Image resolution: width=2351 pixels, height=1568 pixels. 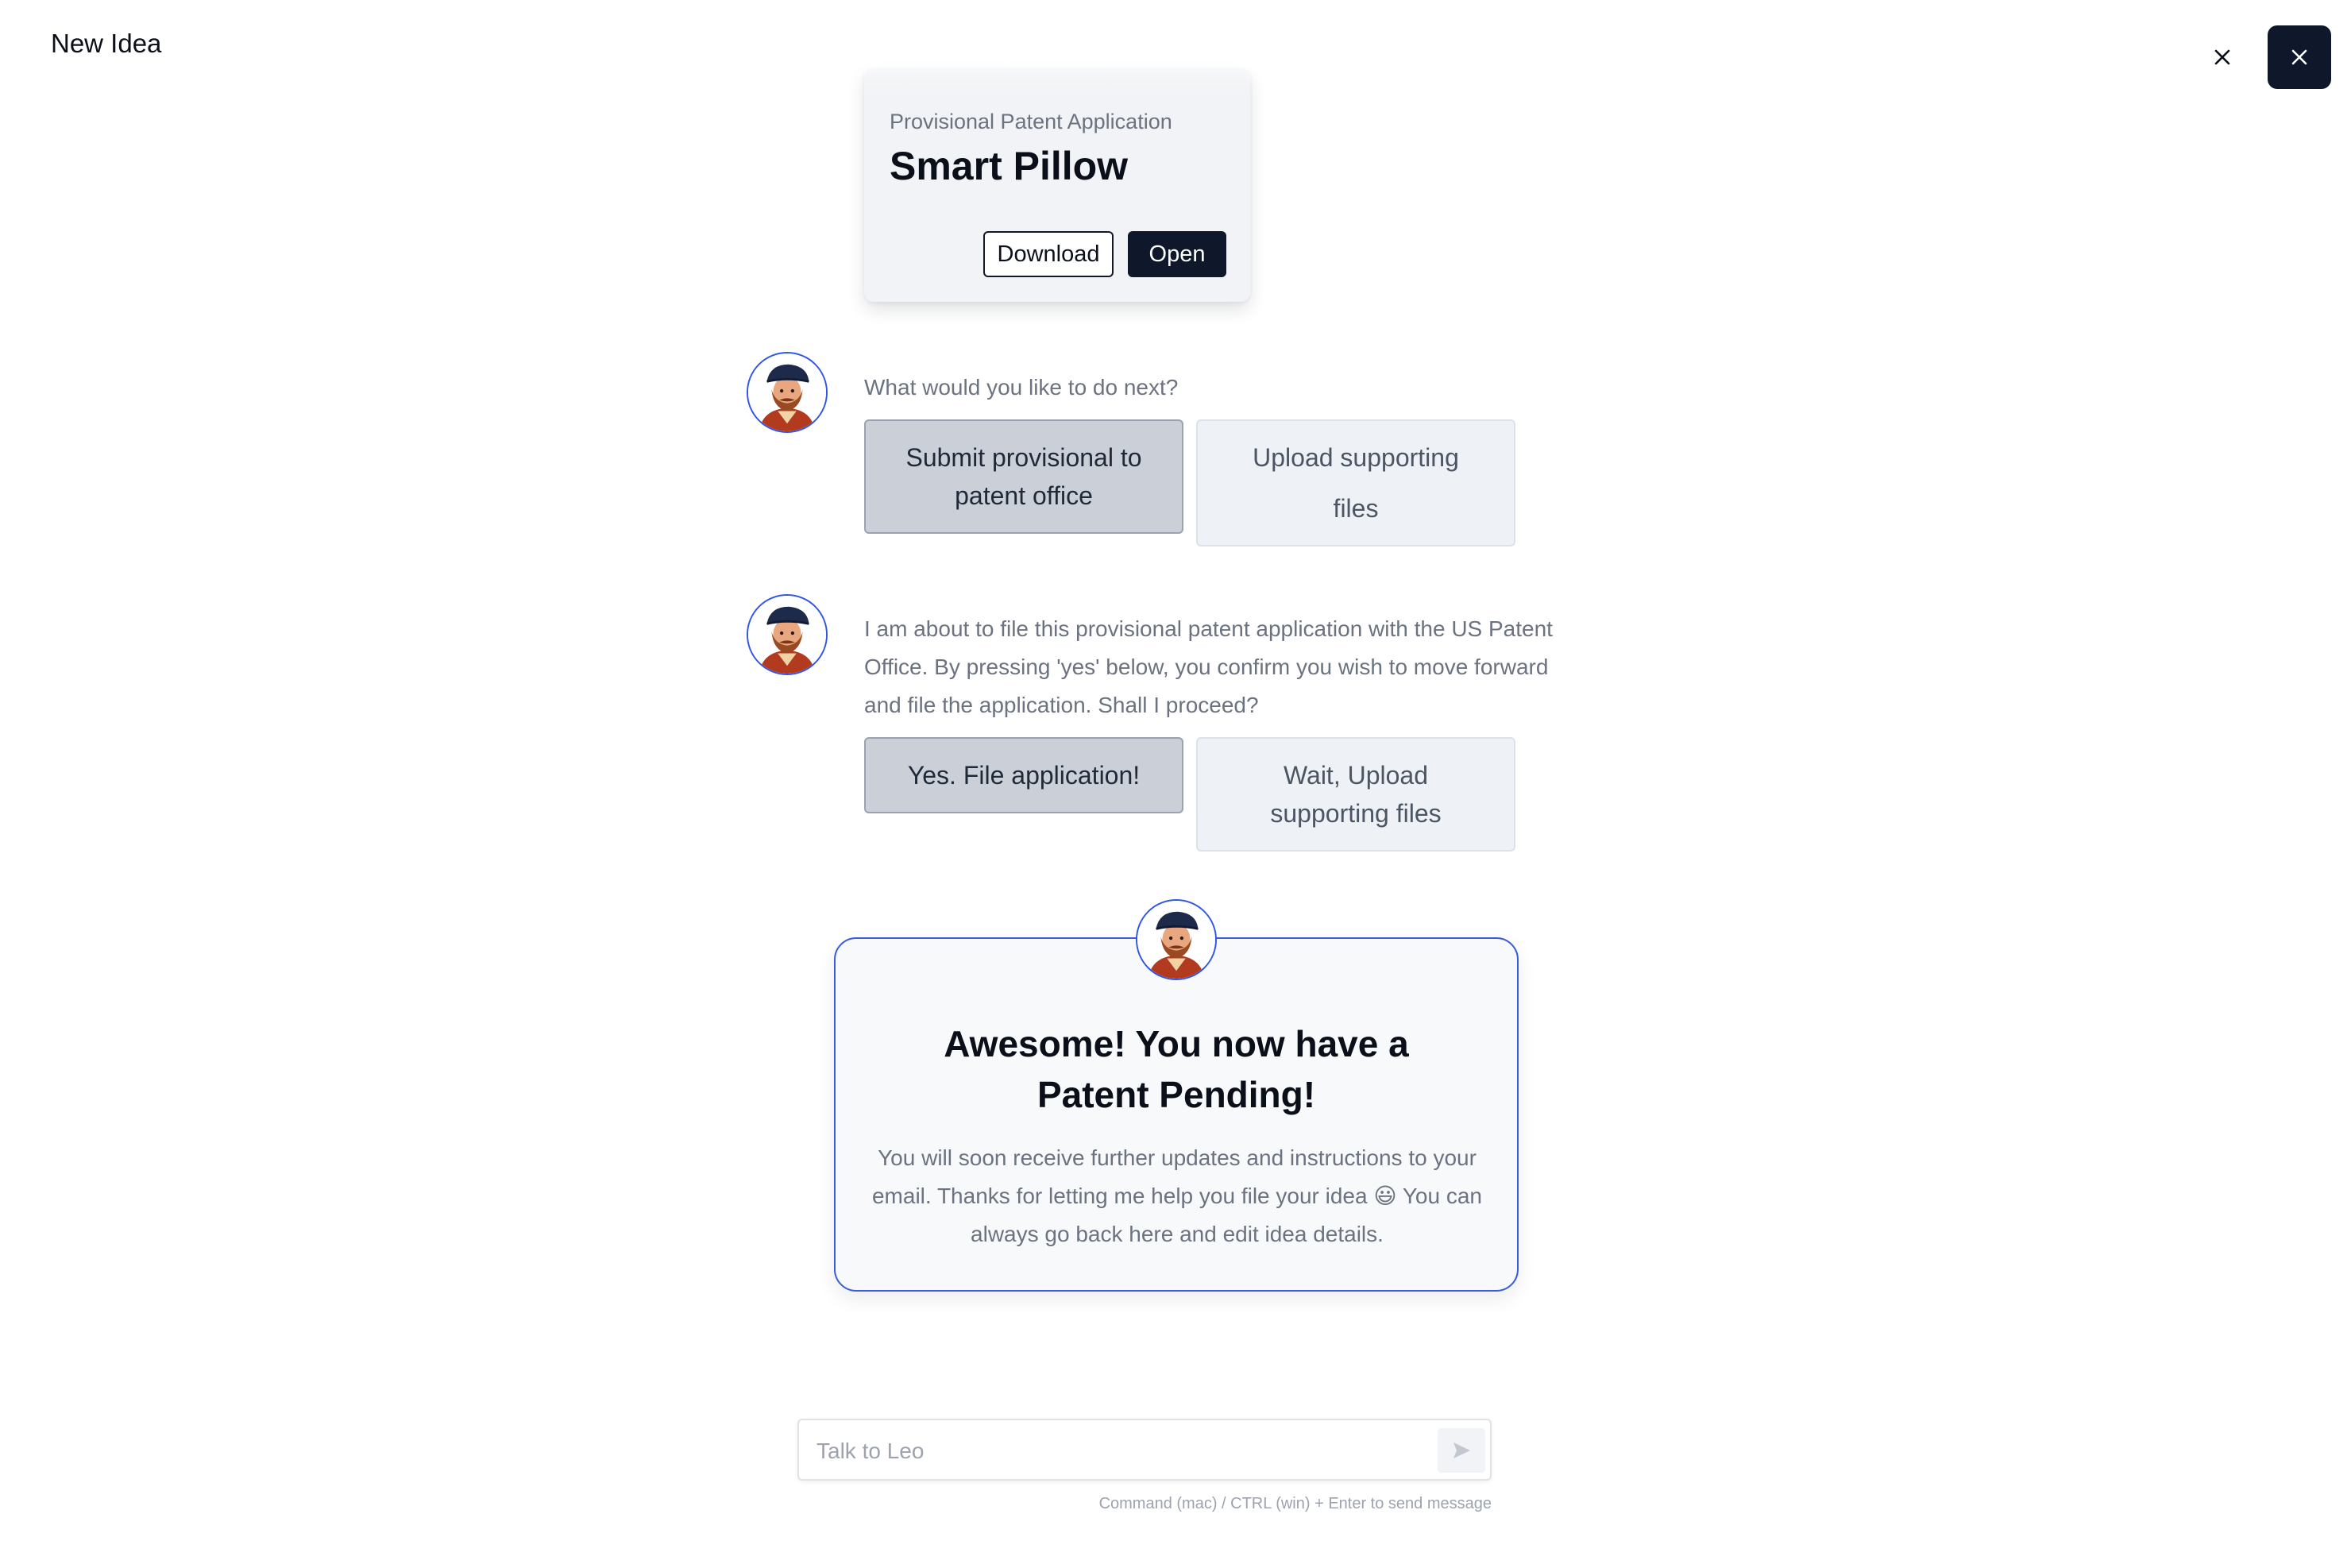 I want to click on page-title: New Idea, so click(x=106, y=43).